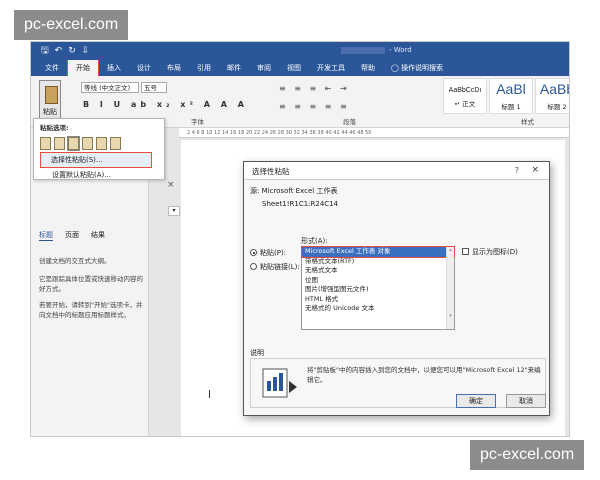 This screenshot has height=480, width=600. I want to click on format-item: 无格式文本, so click(378, 271).